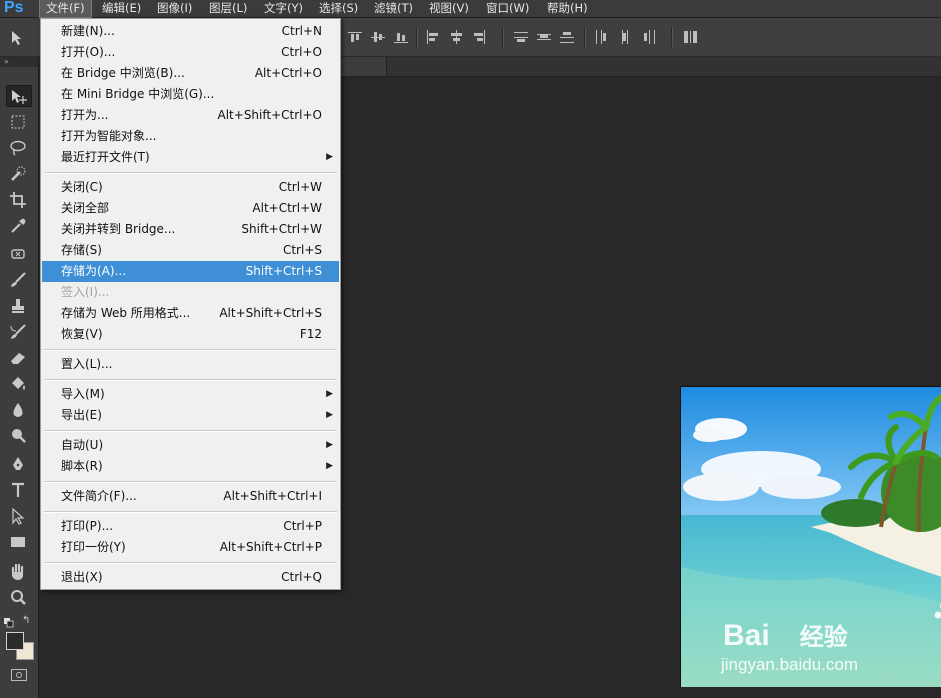 The width and height of the screenshot is (941, 698). Describe the element at coordinates (83, 394) in the screenshot. I see `menu-item-label: 导入(M)` at that location.